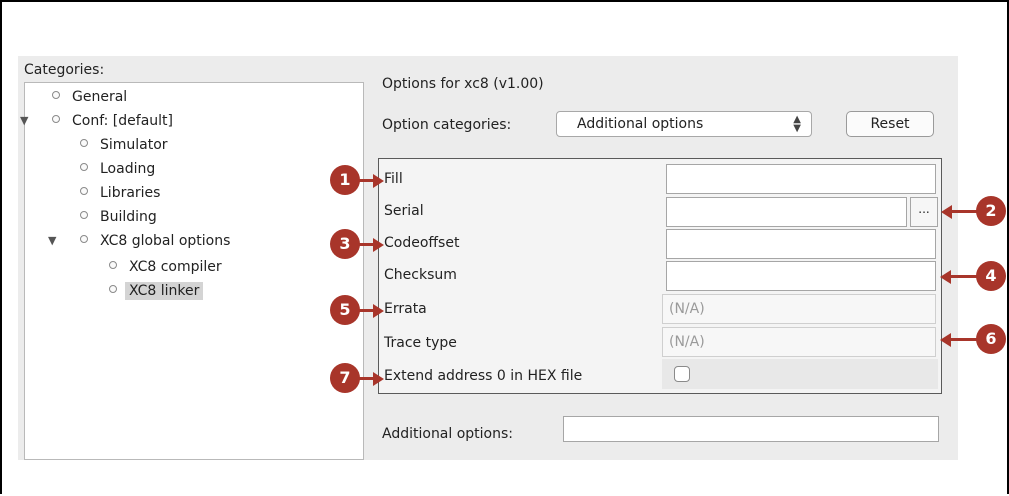  What do you see at coordinates (799, 342) in the screenshot?
I see `trace-type-input: (N/A)` at bounding box center [799, 342].